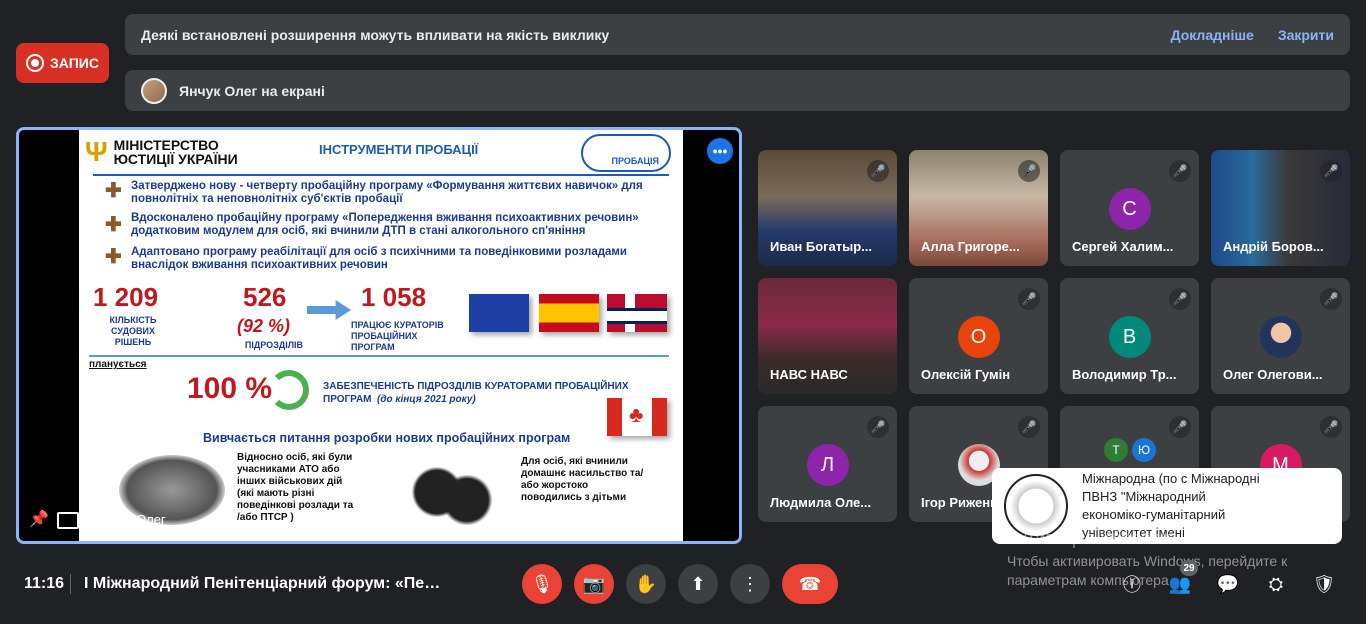 The image size is (1366, 624). I want to click on slide-divider, so click(381, 175).